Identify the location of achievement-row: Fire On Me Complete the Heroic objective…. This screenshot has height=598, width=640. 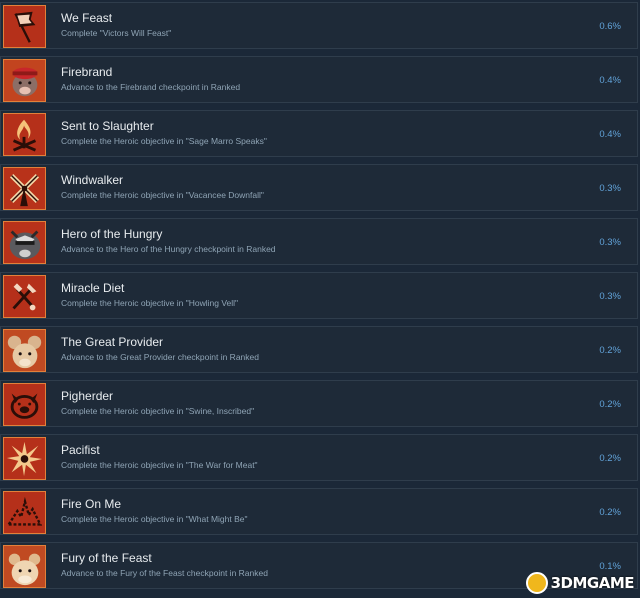
(319, 511).